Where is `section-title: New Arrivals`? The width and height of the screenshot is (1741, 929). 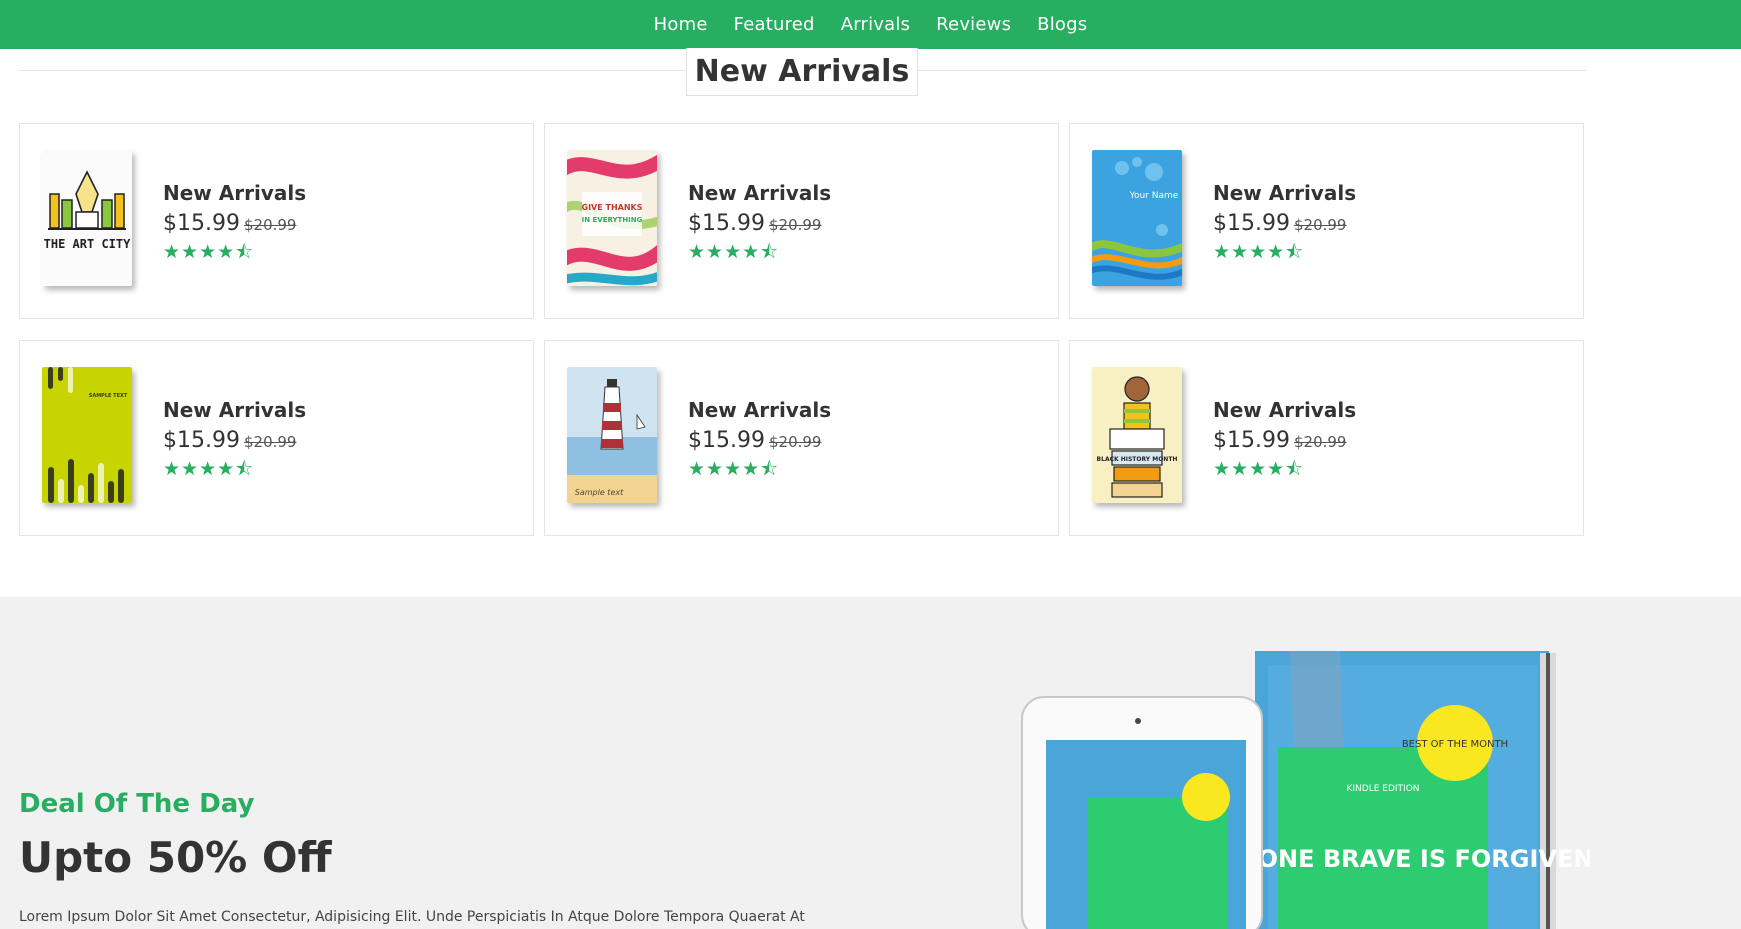 section-title: New Arrivals is located at coordinates (802, 72).